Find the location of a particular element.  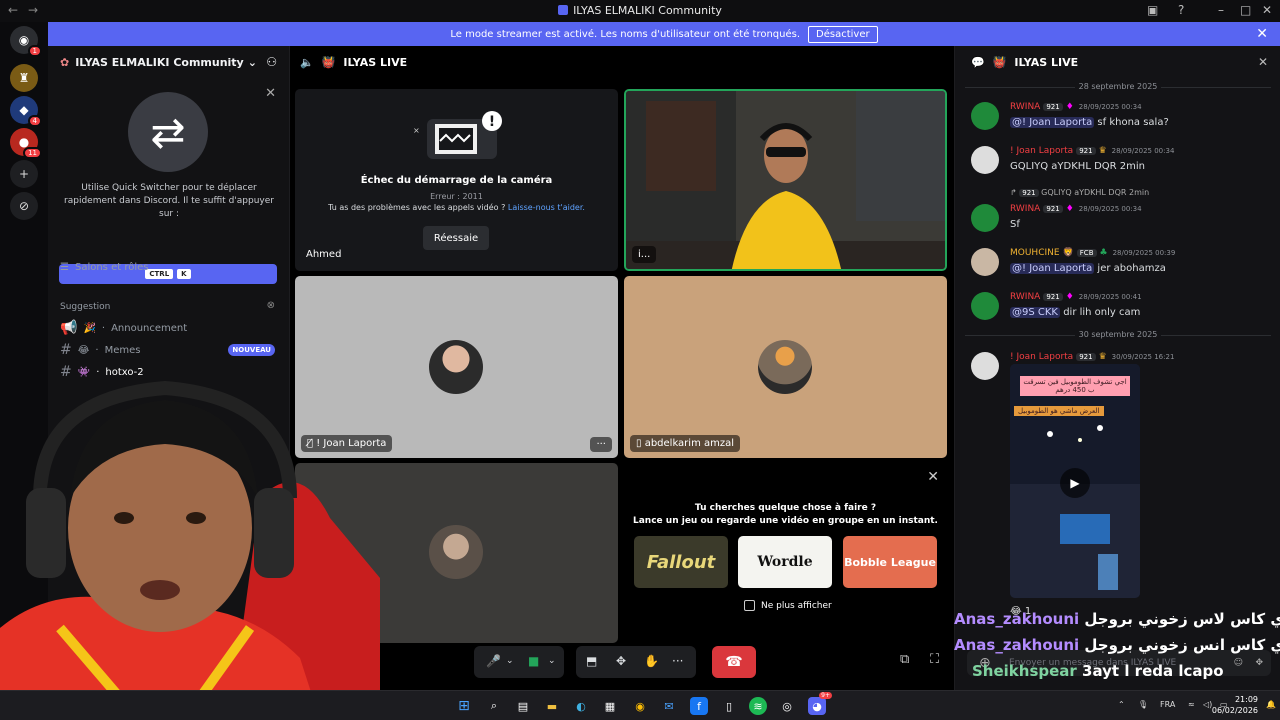

close-suggestion-icon: ⊗ is located at coordinates (271, 305).